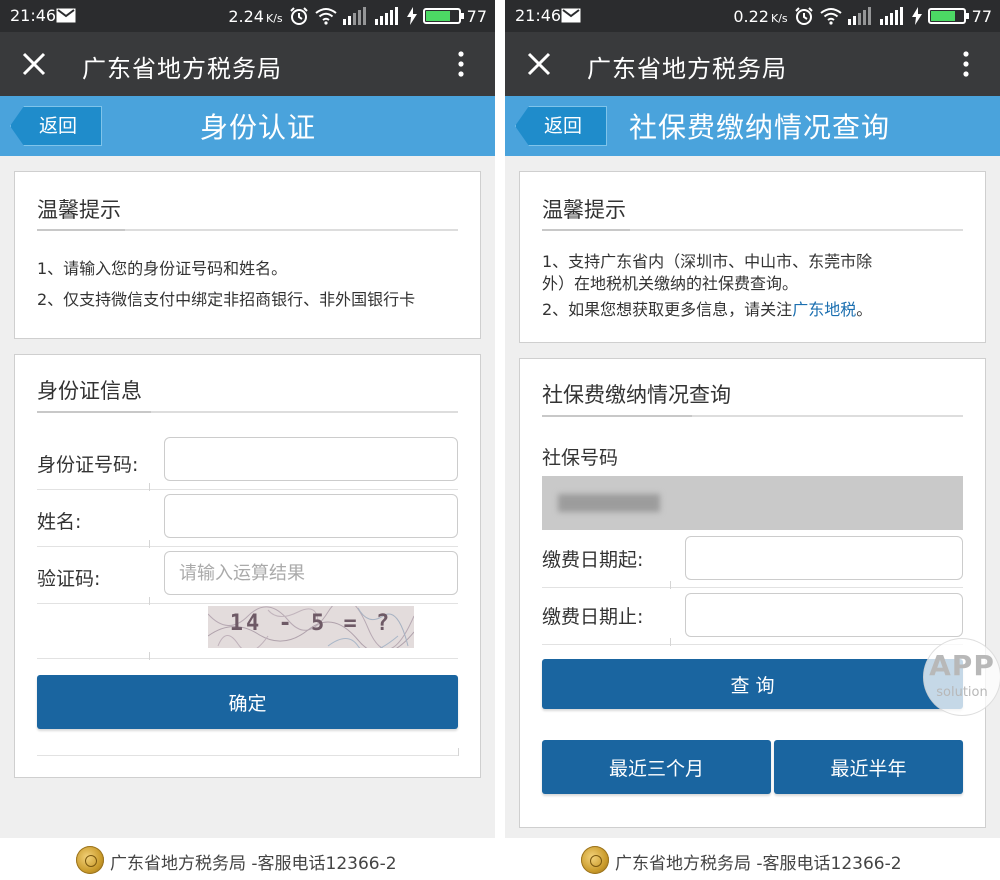  What do you see at coordinates (226, 299) in the screenshot?
I see `tip-line-2: 2、仅支持微信支付中绑定非招商银行、非外国银行卡` at bounding box center [226, 299].